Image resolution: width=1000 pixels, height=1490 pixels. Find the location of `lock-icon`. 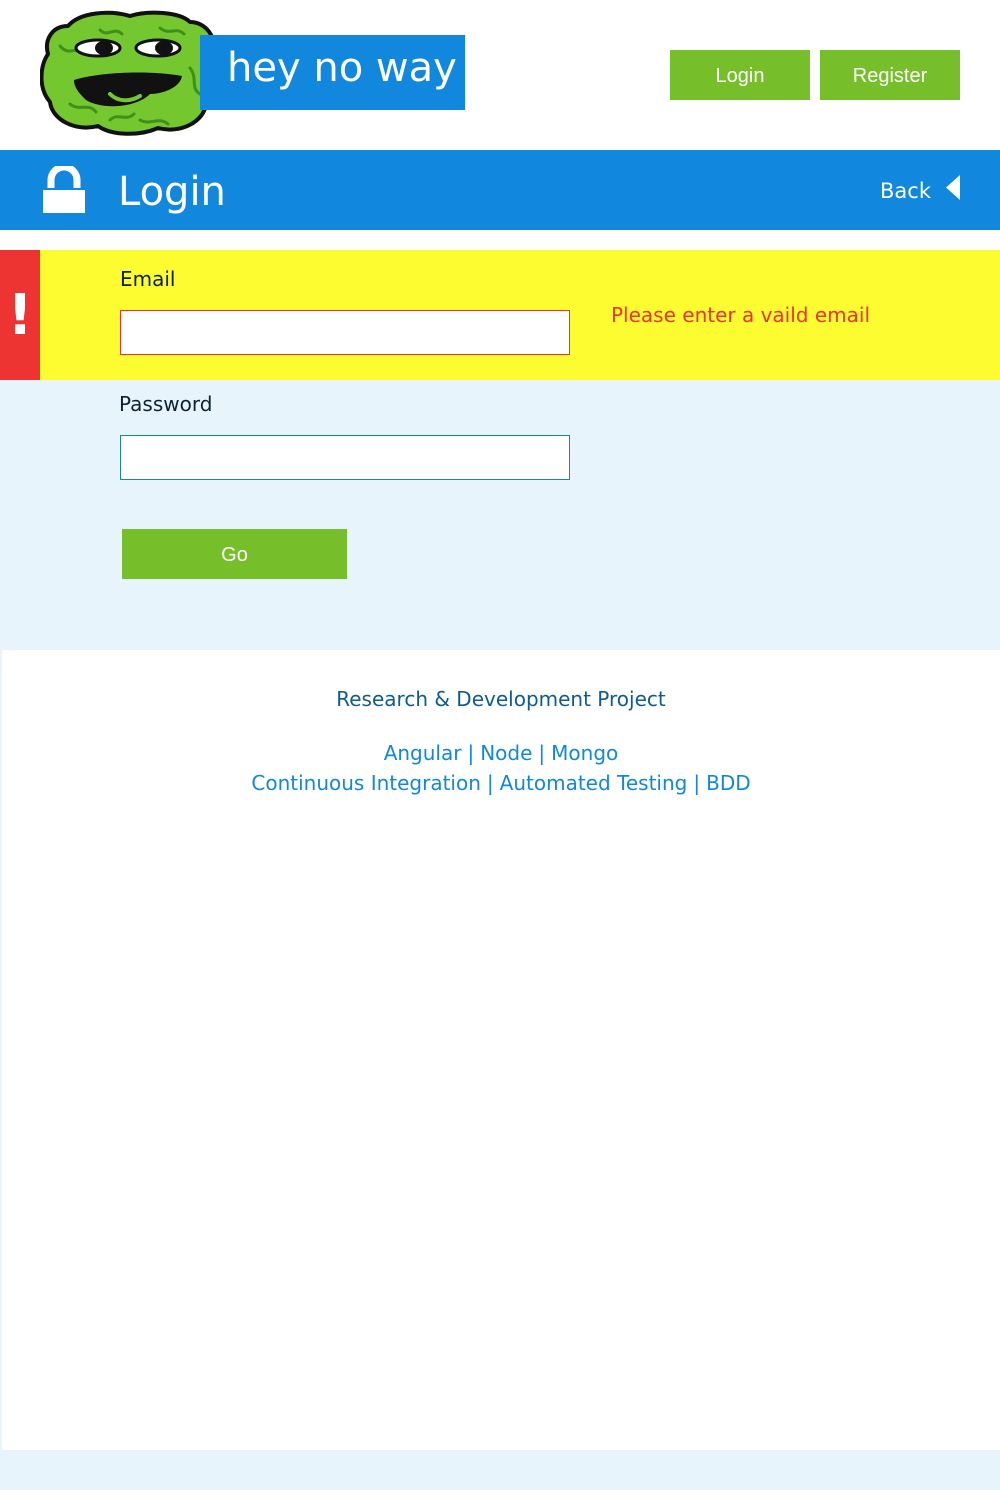

lock-icon is located at coordinates (64, 189).